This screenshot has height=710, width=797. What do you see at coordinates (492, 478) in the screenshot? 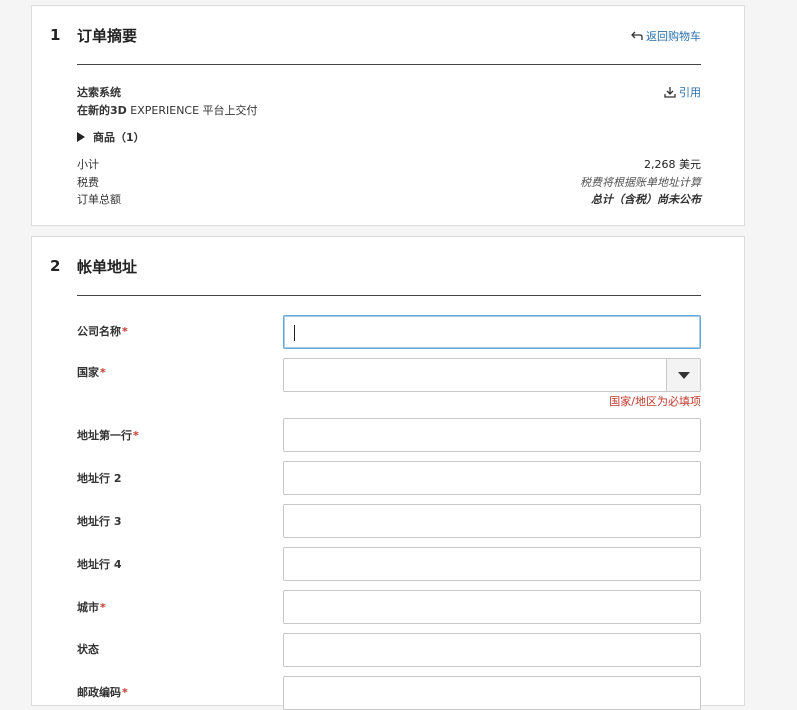
I see `address2-input` at bounding box center [492, 478].